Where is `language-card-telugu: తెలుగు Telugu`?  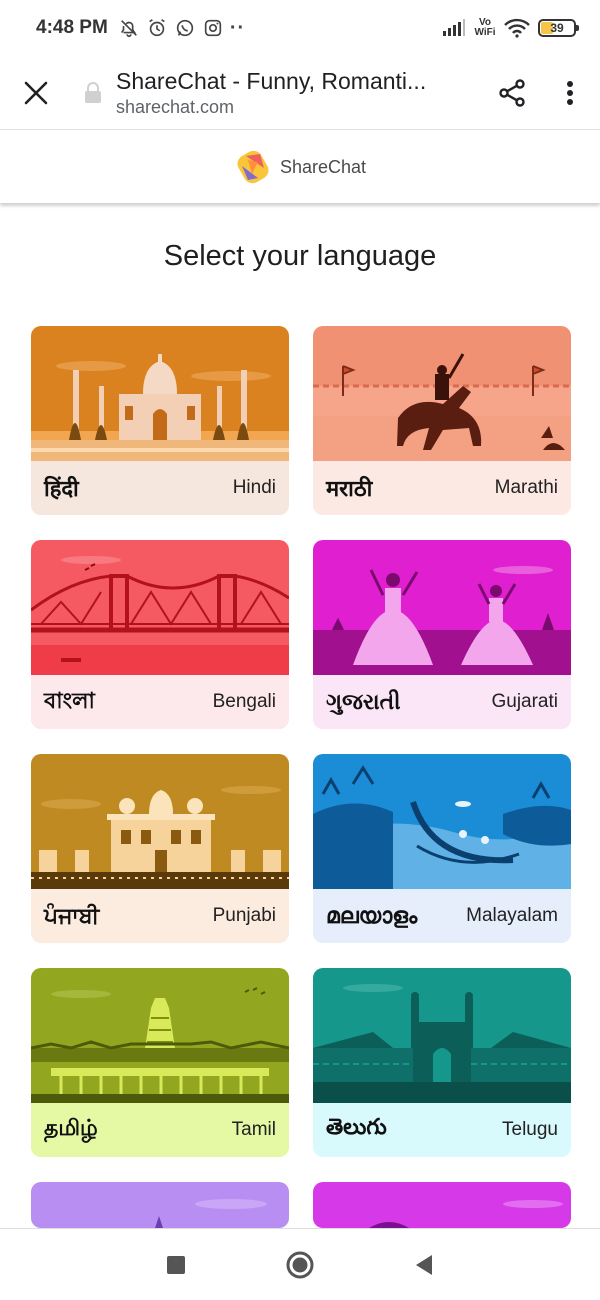
language-card-telugu: తెలుగు Telugu is located at coordinates (442, 1062).